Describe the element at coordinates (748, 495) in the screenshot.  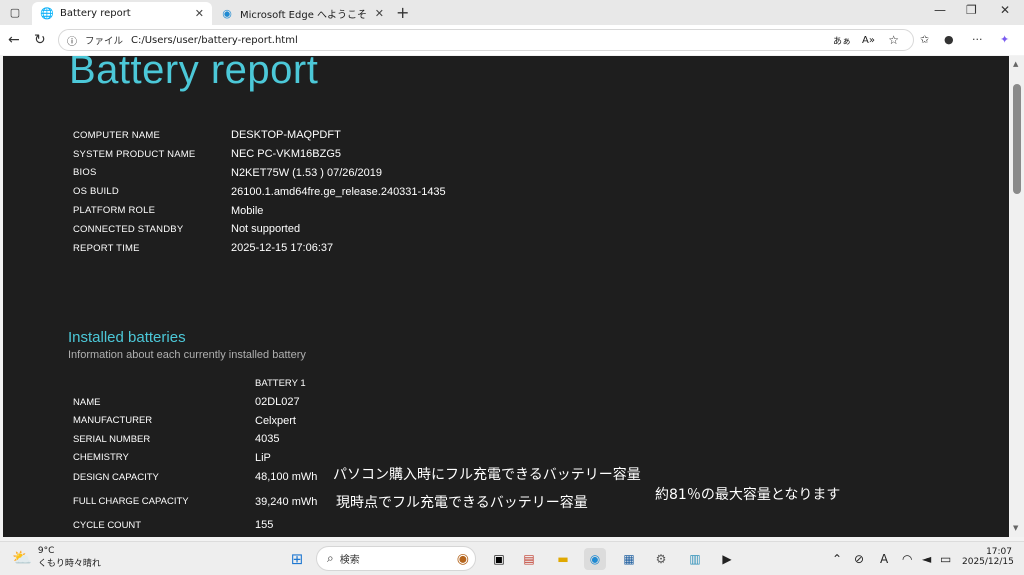
I see `ratio-note: 約81％の最大容量となります` at that location.